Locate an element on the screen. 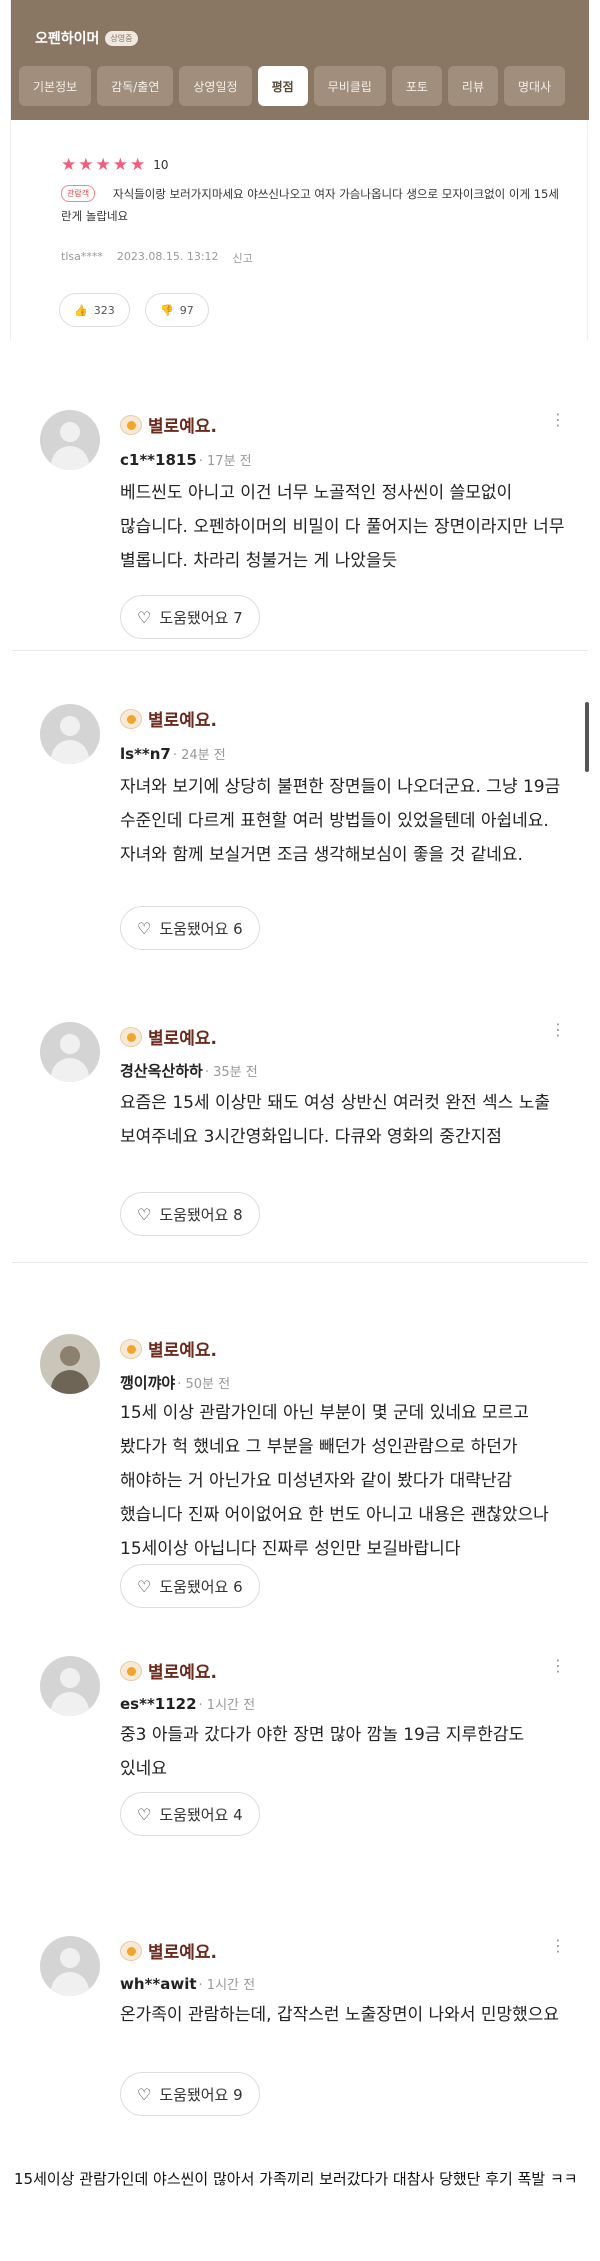  helpful-button: ♡ 도움됐어요 8 is located at coordinates (190, 1214).